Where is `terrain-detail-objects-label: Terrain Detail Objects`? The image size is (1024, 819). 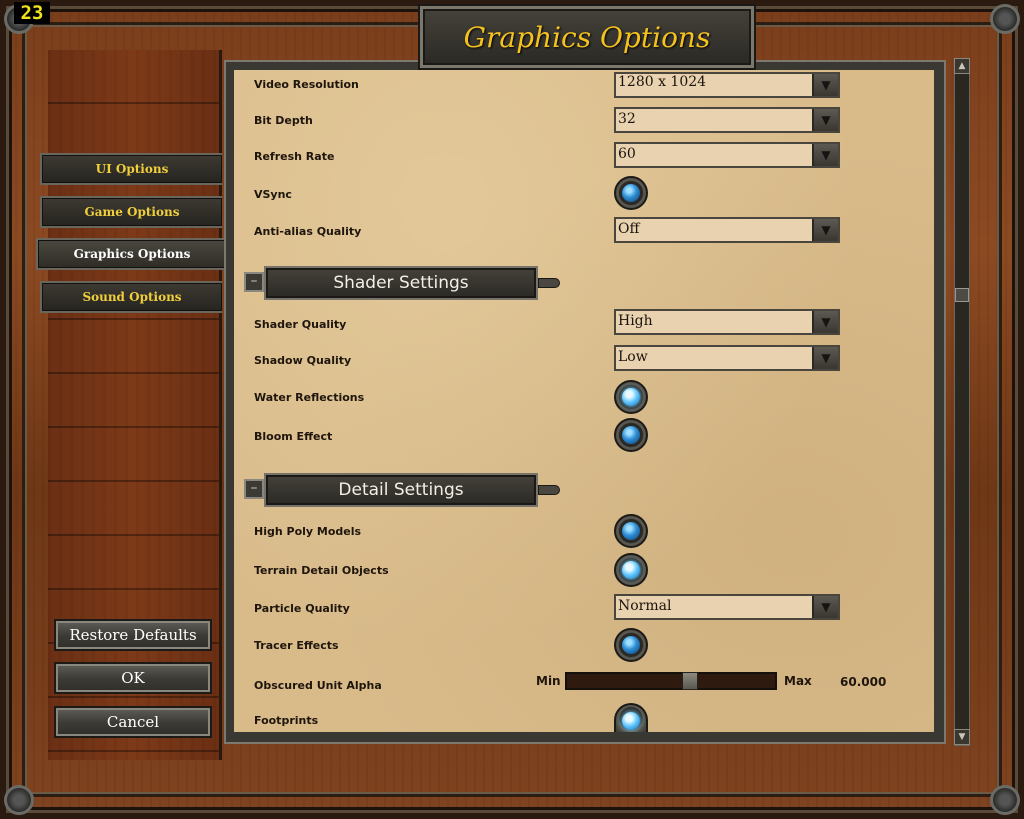 terrain-detail-objects-label: Terrain Detail Objects is located at coordinates (321, 570).